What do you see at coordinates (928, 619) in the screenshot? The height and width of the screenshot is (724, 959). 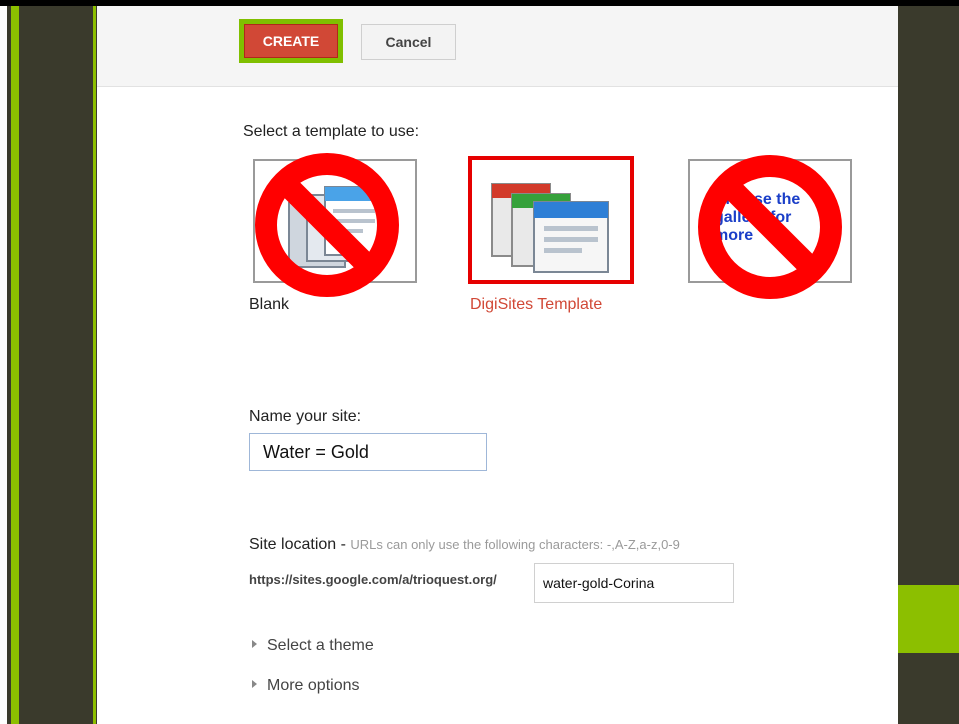 I see `slide-accent-block` at bounding box center [928, 619].